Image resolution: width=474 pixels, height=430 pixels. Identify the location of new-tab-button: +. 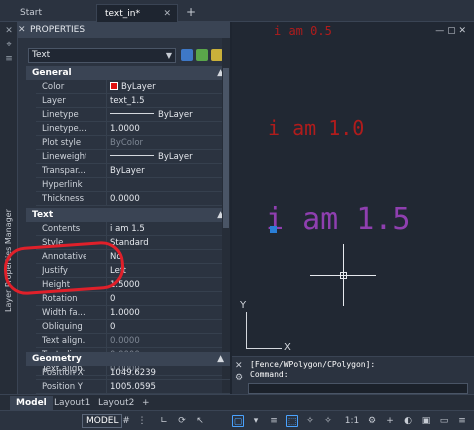
(191, 13).